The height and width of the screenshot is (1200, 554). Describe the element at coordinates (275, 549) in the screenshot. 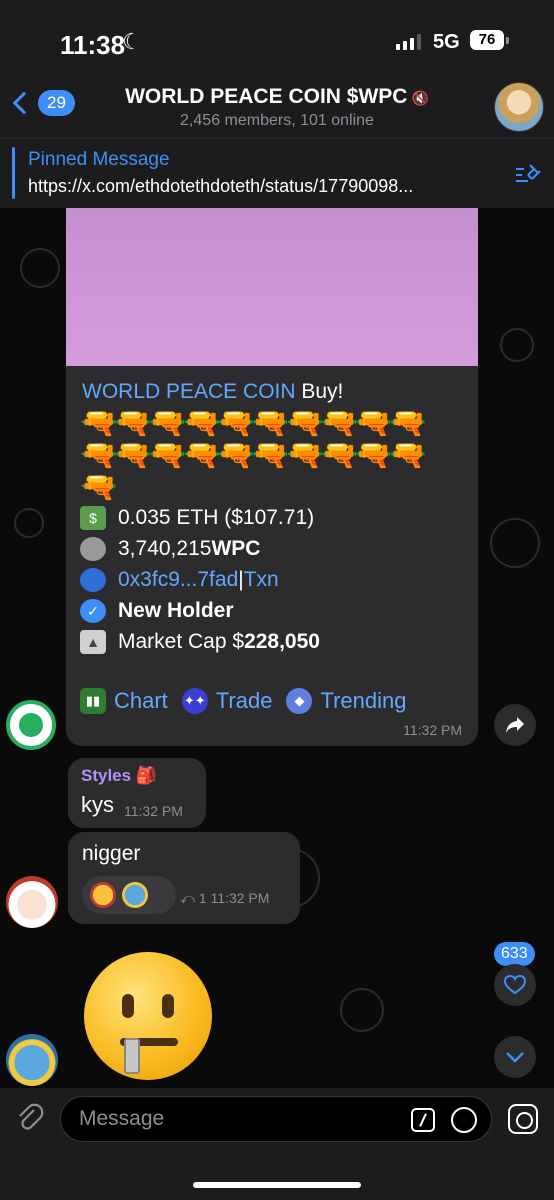

I see `tokens-row: 3,740,215 WPC` at that location.